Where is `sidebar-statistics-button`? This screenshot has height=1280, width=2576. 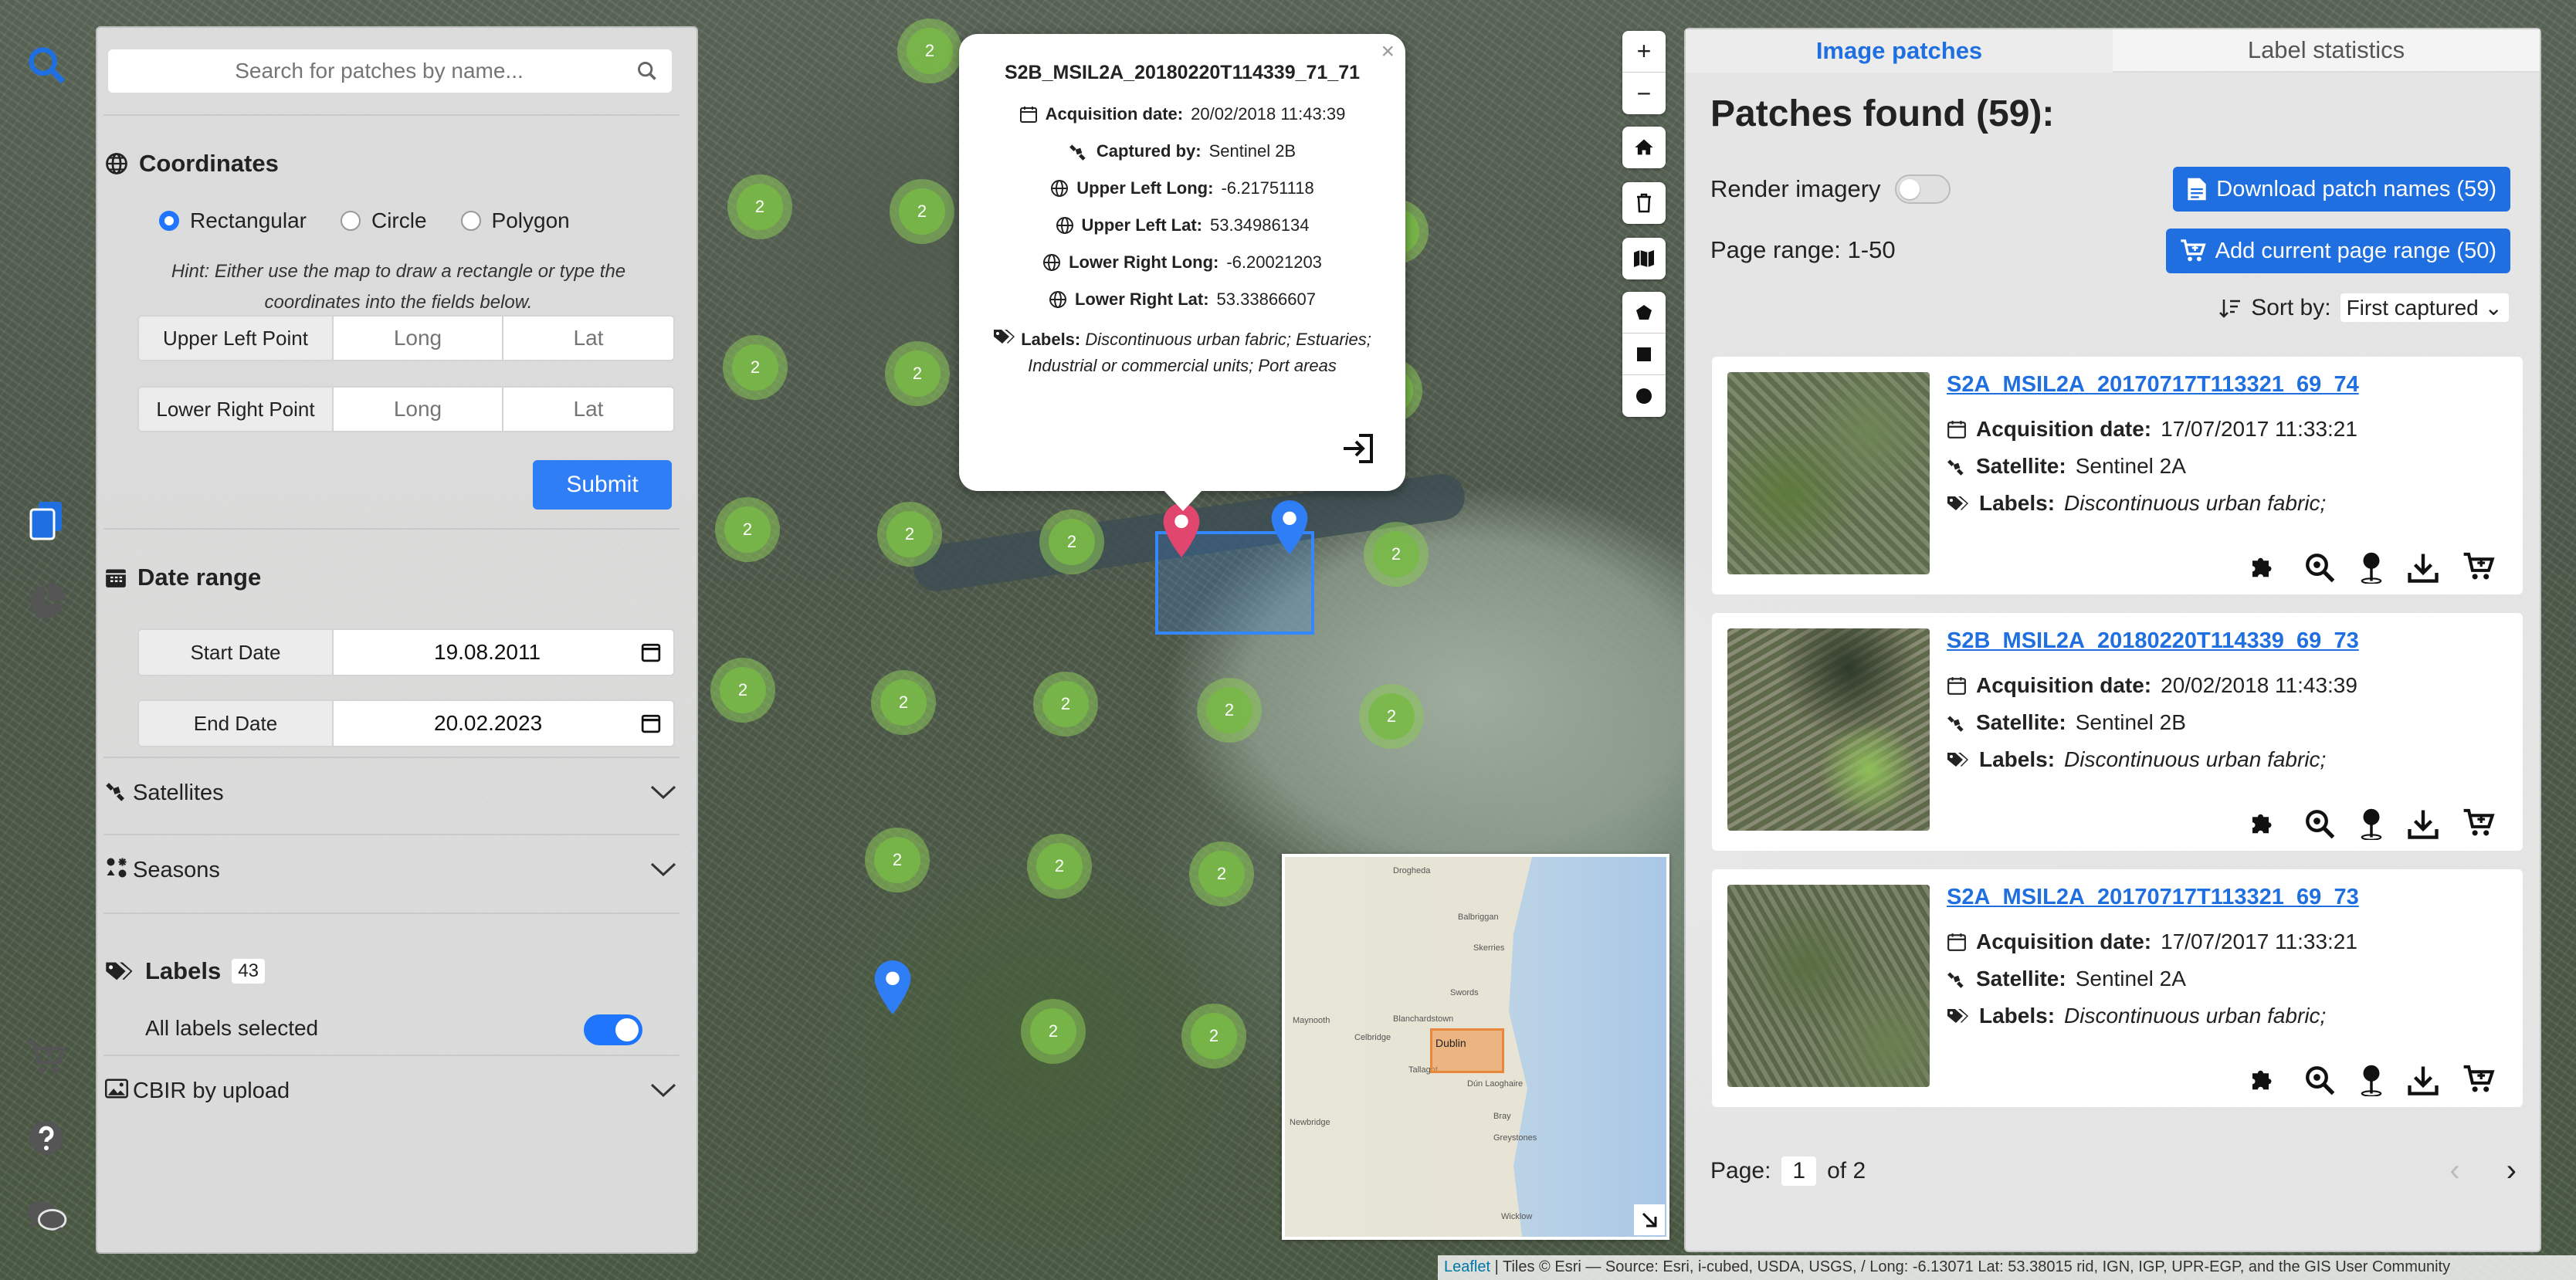
sidebar-statistics-button is located at coordinates (46, 602).